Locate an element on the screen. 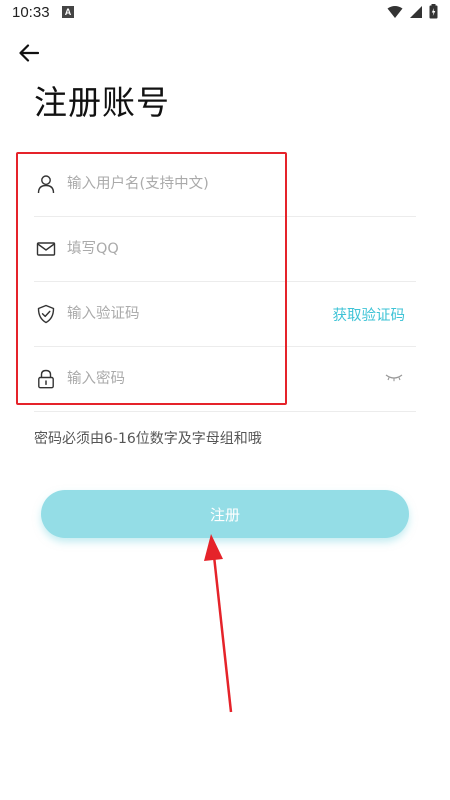  password-input is located at coordinates (241, 379).